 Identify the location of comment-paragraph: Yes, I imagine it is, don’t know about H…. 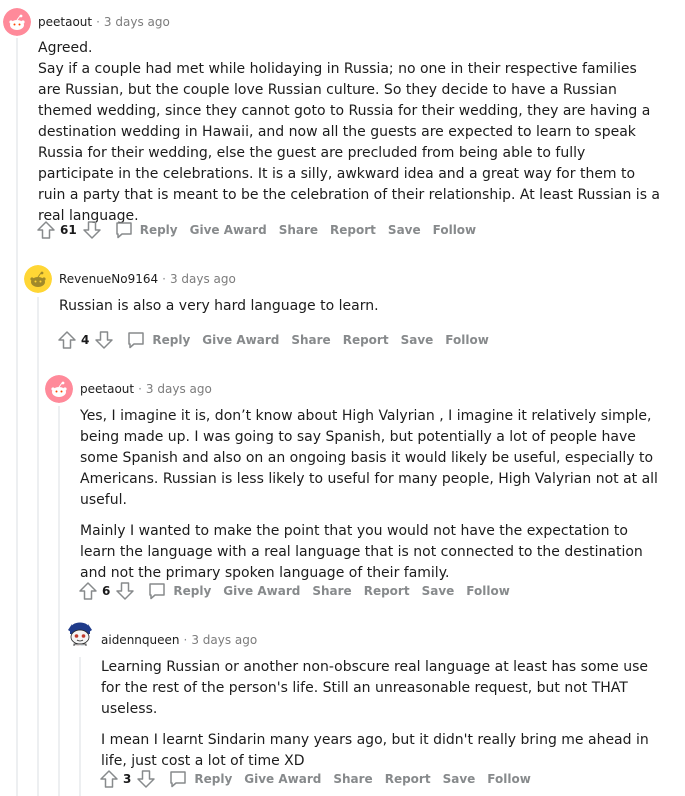
(369, 458).